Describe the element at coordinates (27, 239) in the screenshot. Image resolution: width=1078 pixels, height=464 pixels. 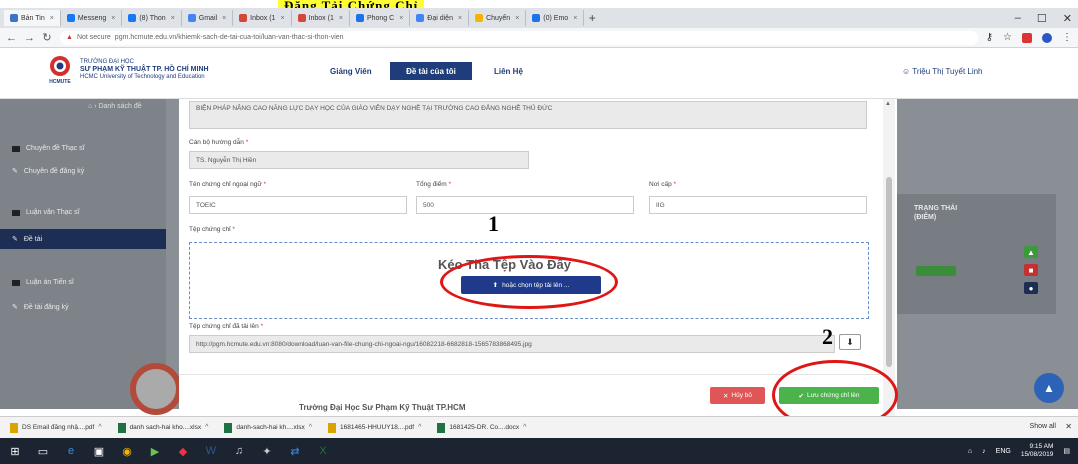
I see `sidebar-item-de-tai: ✎ Đề tài` at that location.